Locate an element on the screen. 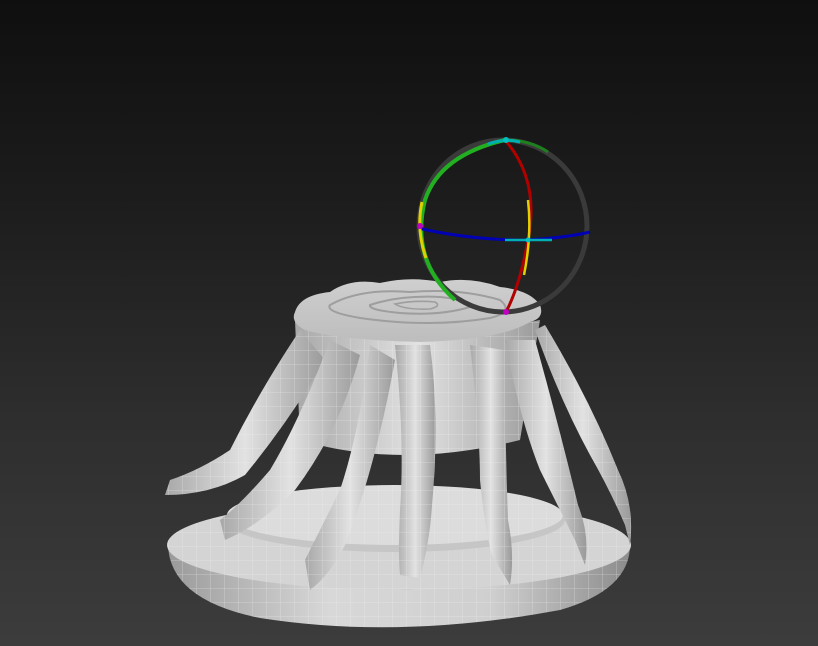 The height and width of the screenshot is (646, 818). gizmo-top-handle is located at coordinates (506, 140).